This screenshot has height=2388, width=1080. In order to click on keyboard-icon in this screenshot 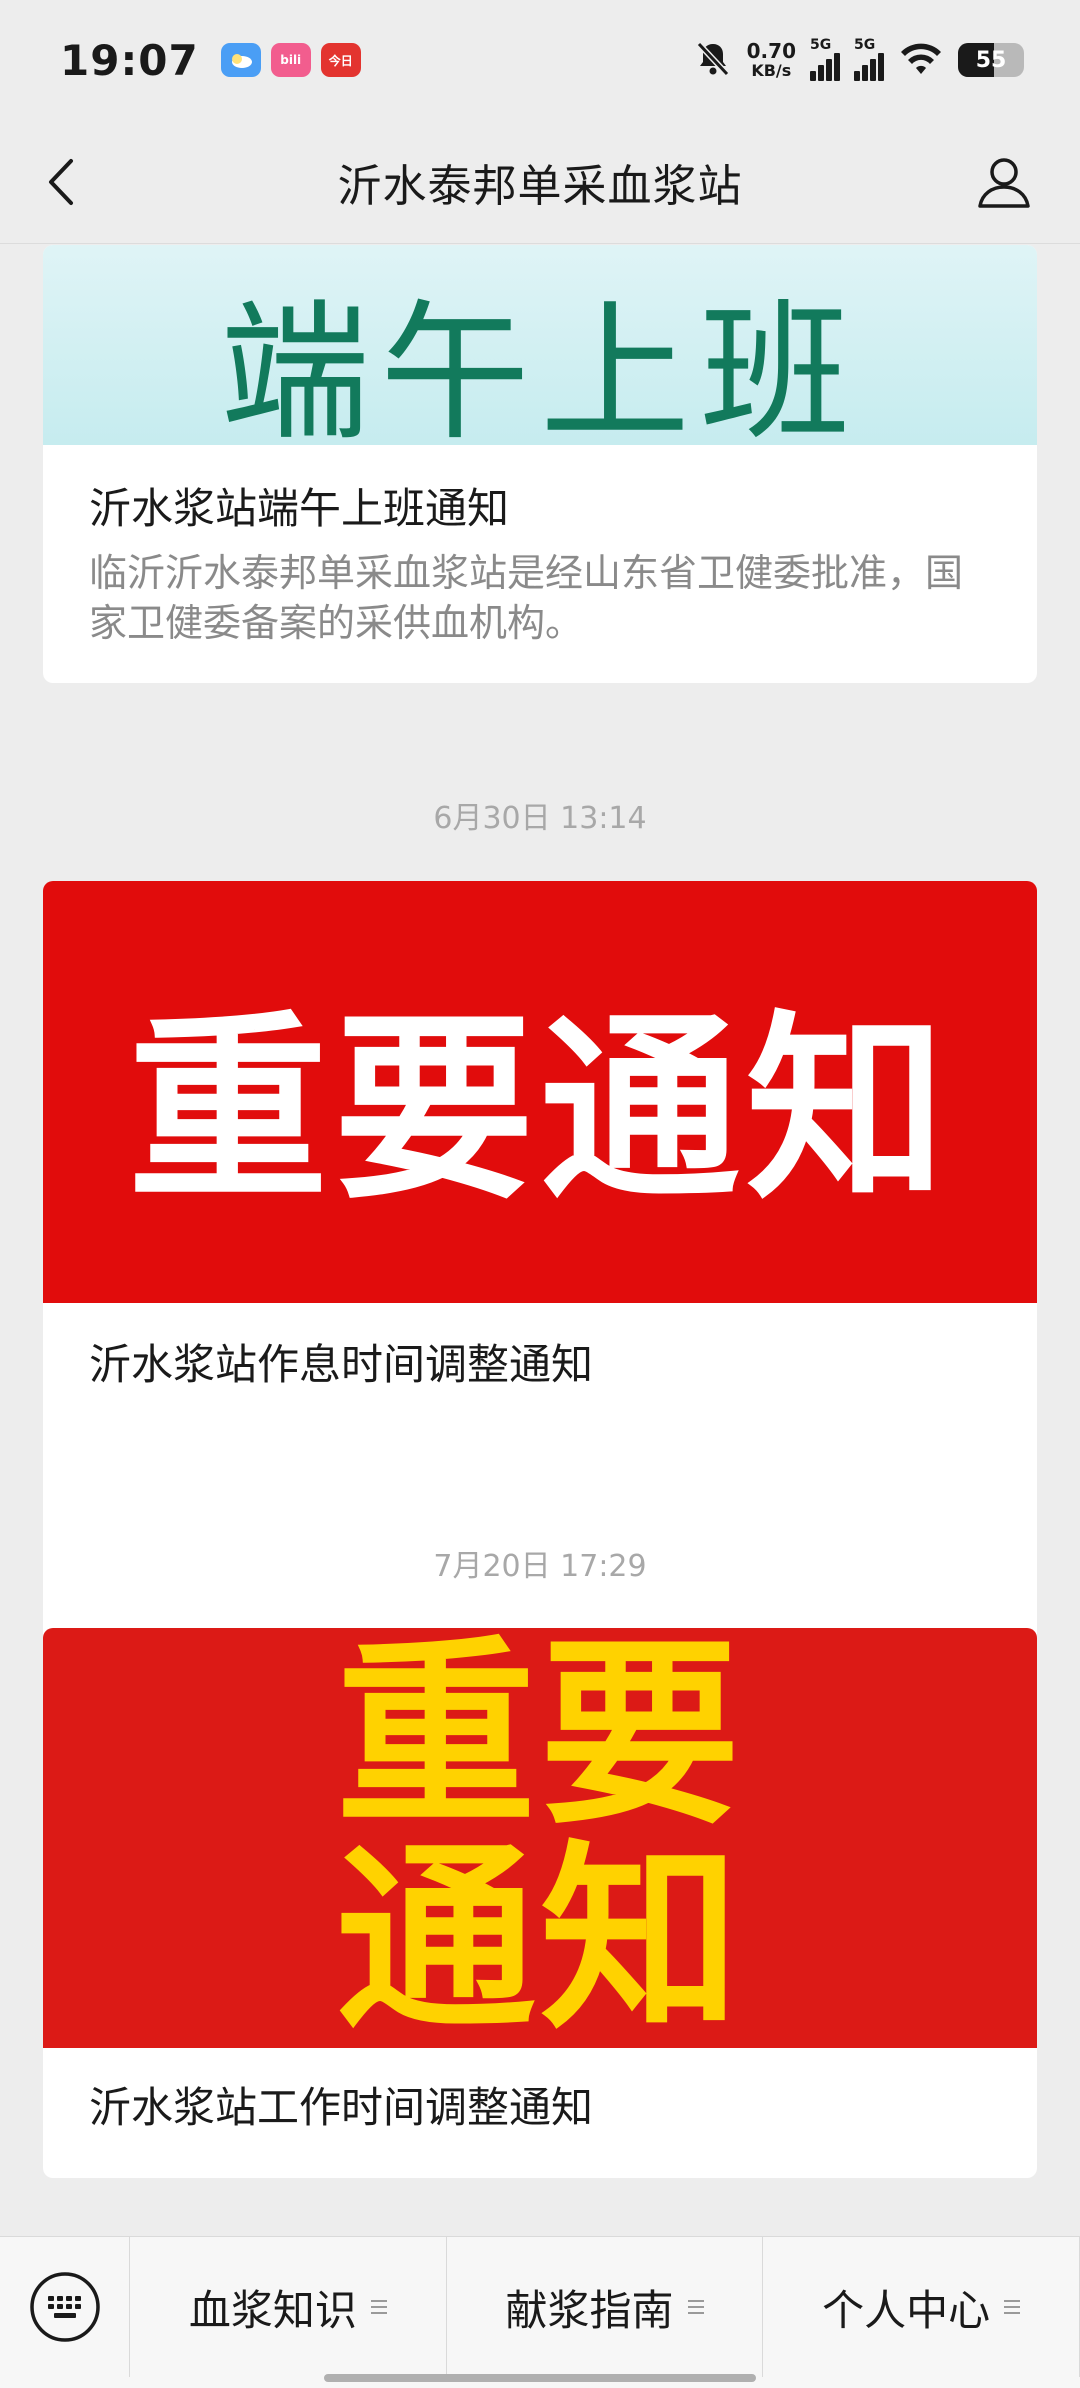, I will do `click(64, 2307)`.